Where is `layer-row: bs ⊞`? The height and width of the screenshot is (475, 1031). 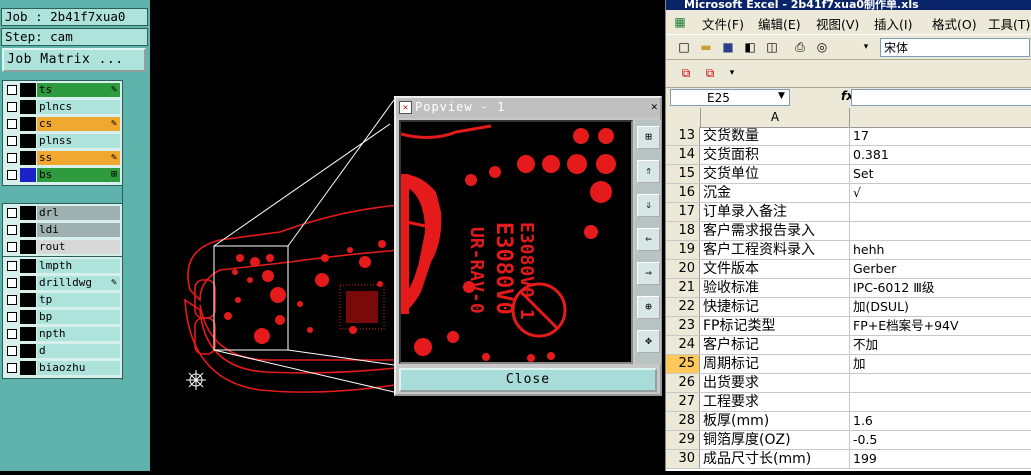 layer-row: bs ⊞ is located at coordinates (61, 175).